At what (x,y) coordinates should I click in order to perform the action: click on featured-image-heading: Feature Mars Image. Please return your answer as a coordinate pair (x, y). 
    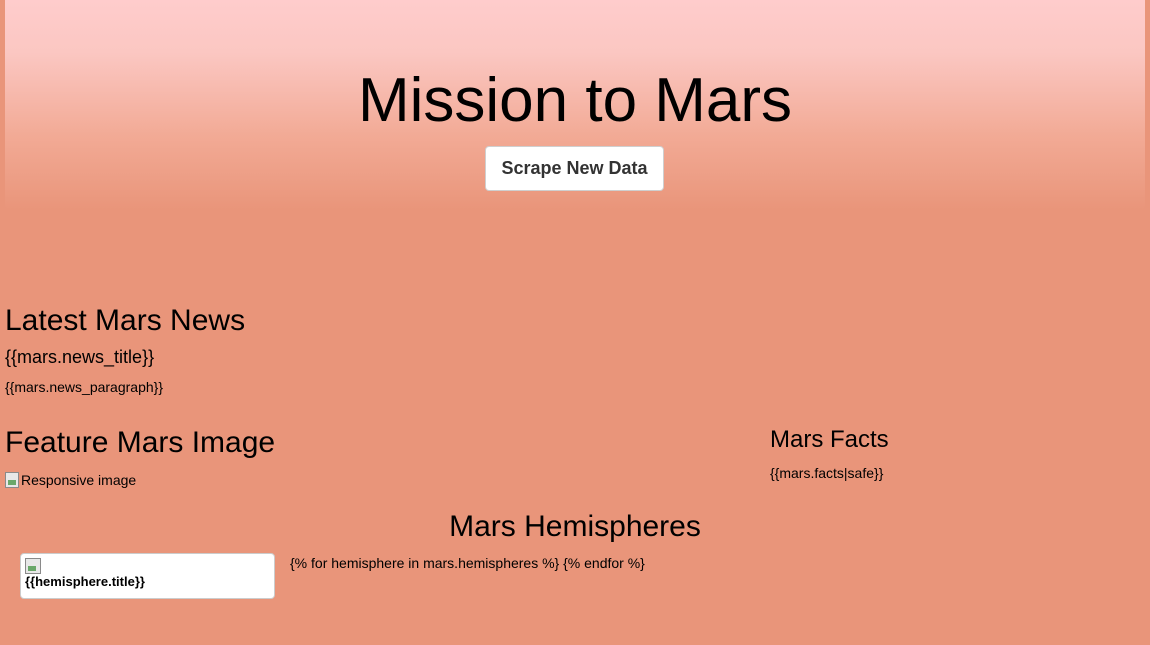
    Looking at the image, I should click on (140, 442).